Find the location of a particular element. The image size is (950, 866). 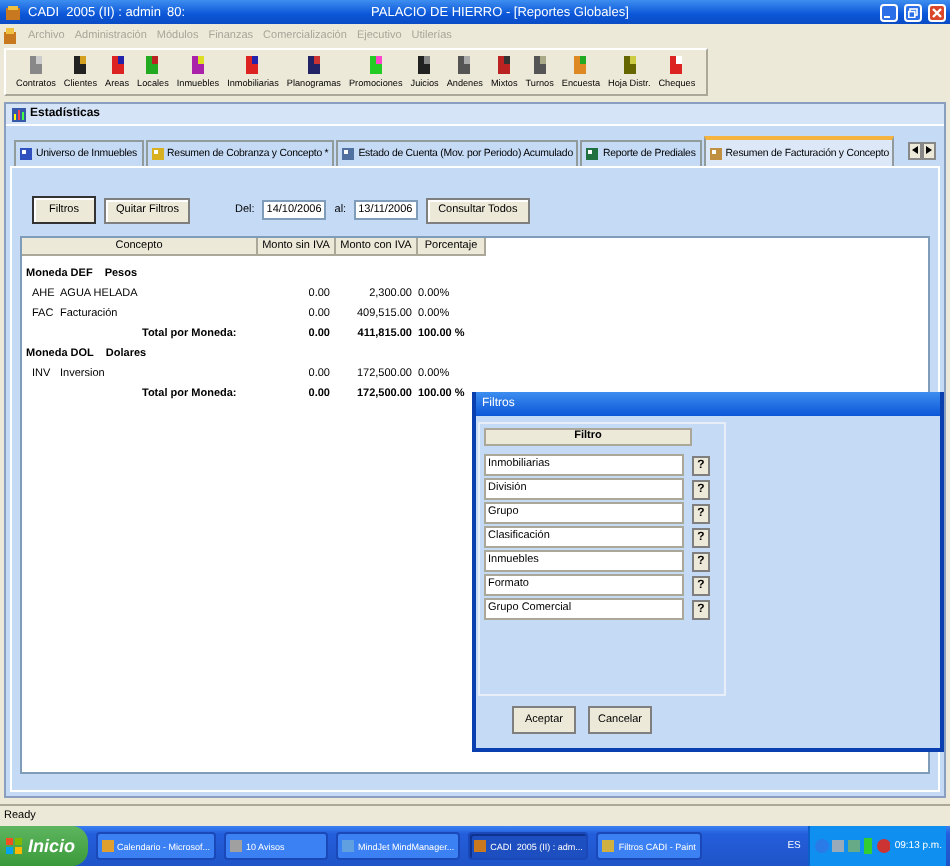

left-arrow-icon is located at coordinates (915, 150).